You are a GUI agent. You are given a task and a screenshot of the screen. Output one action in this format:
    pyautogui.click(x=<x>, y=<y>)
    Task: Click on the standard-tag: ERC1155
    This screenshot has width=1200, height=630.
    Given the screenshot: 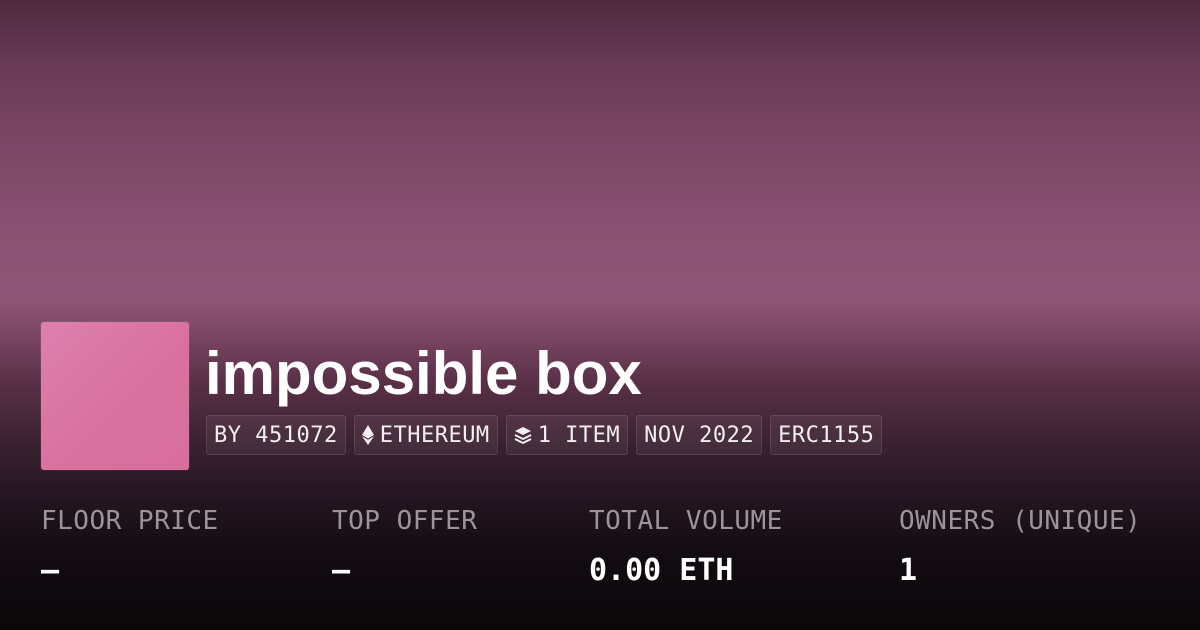 What is the action you would take?
    pyautogui.click(x=826, y=435)
    